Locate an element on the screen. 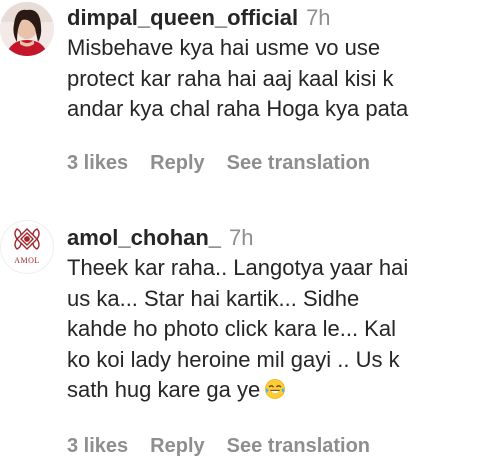  avatar: AMOL is located at coordinates (27, 247).